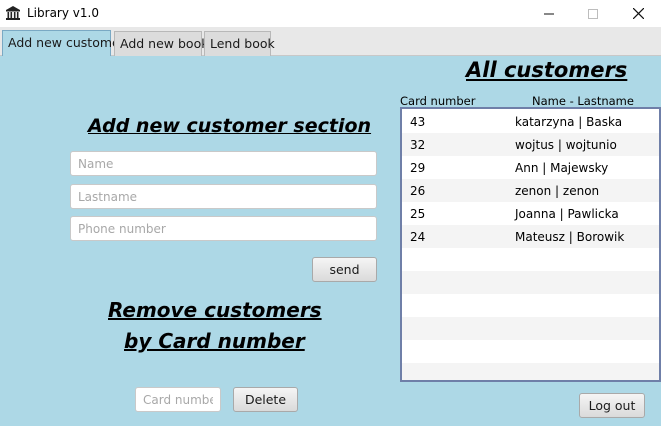 This screenshot has width=661, height=426. I want to click on tab-lend-book: Lend book, so click(239, 43).